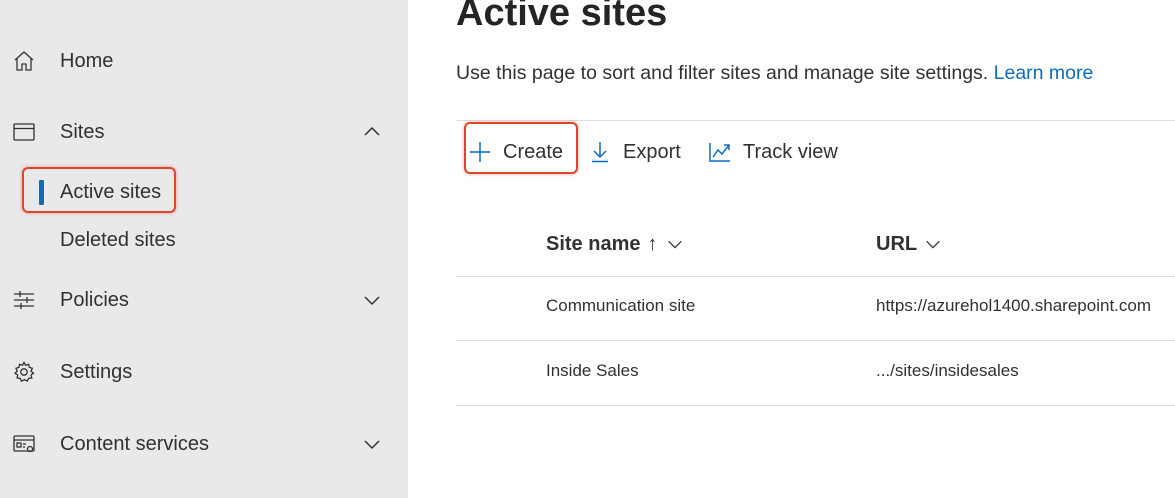 This screenshot has height=498, width=1175. I want to click on nav-subitem-deleted-sites: Deleted sites, so click(204, 240).